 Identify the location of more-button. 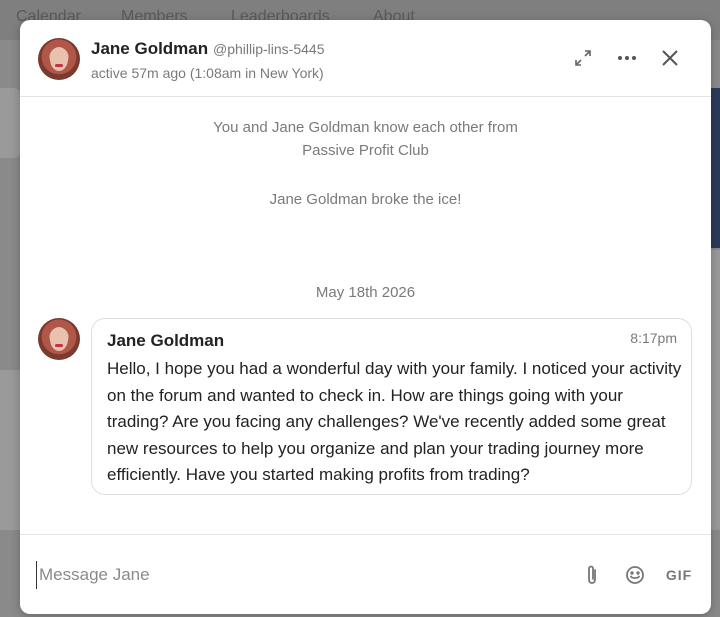
(627, 58).